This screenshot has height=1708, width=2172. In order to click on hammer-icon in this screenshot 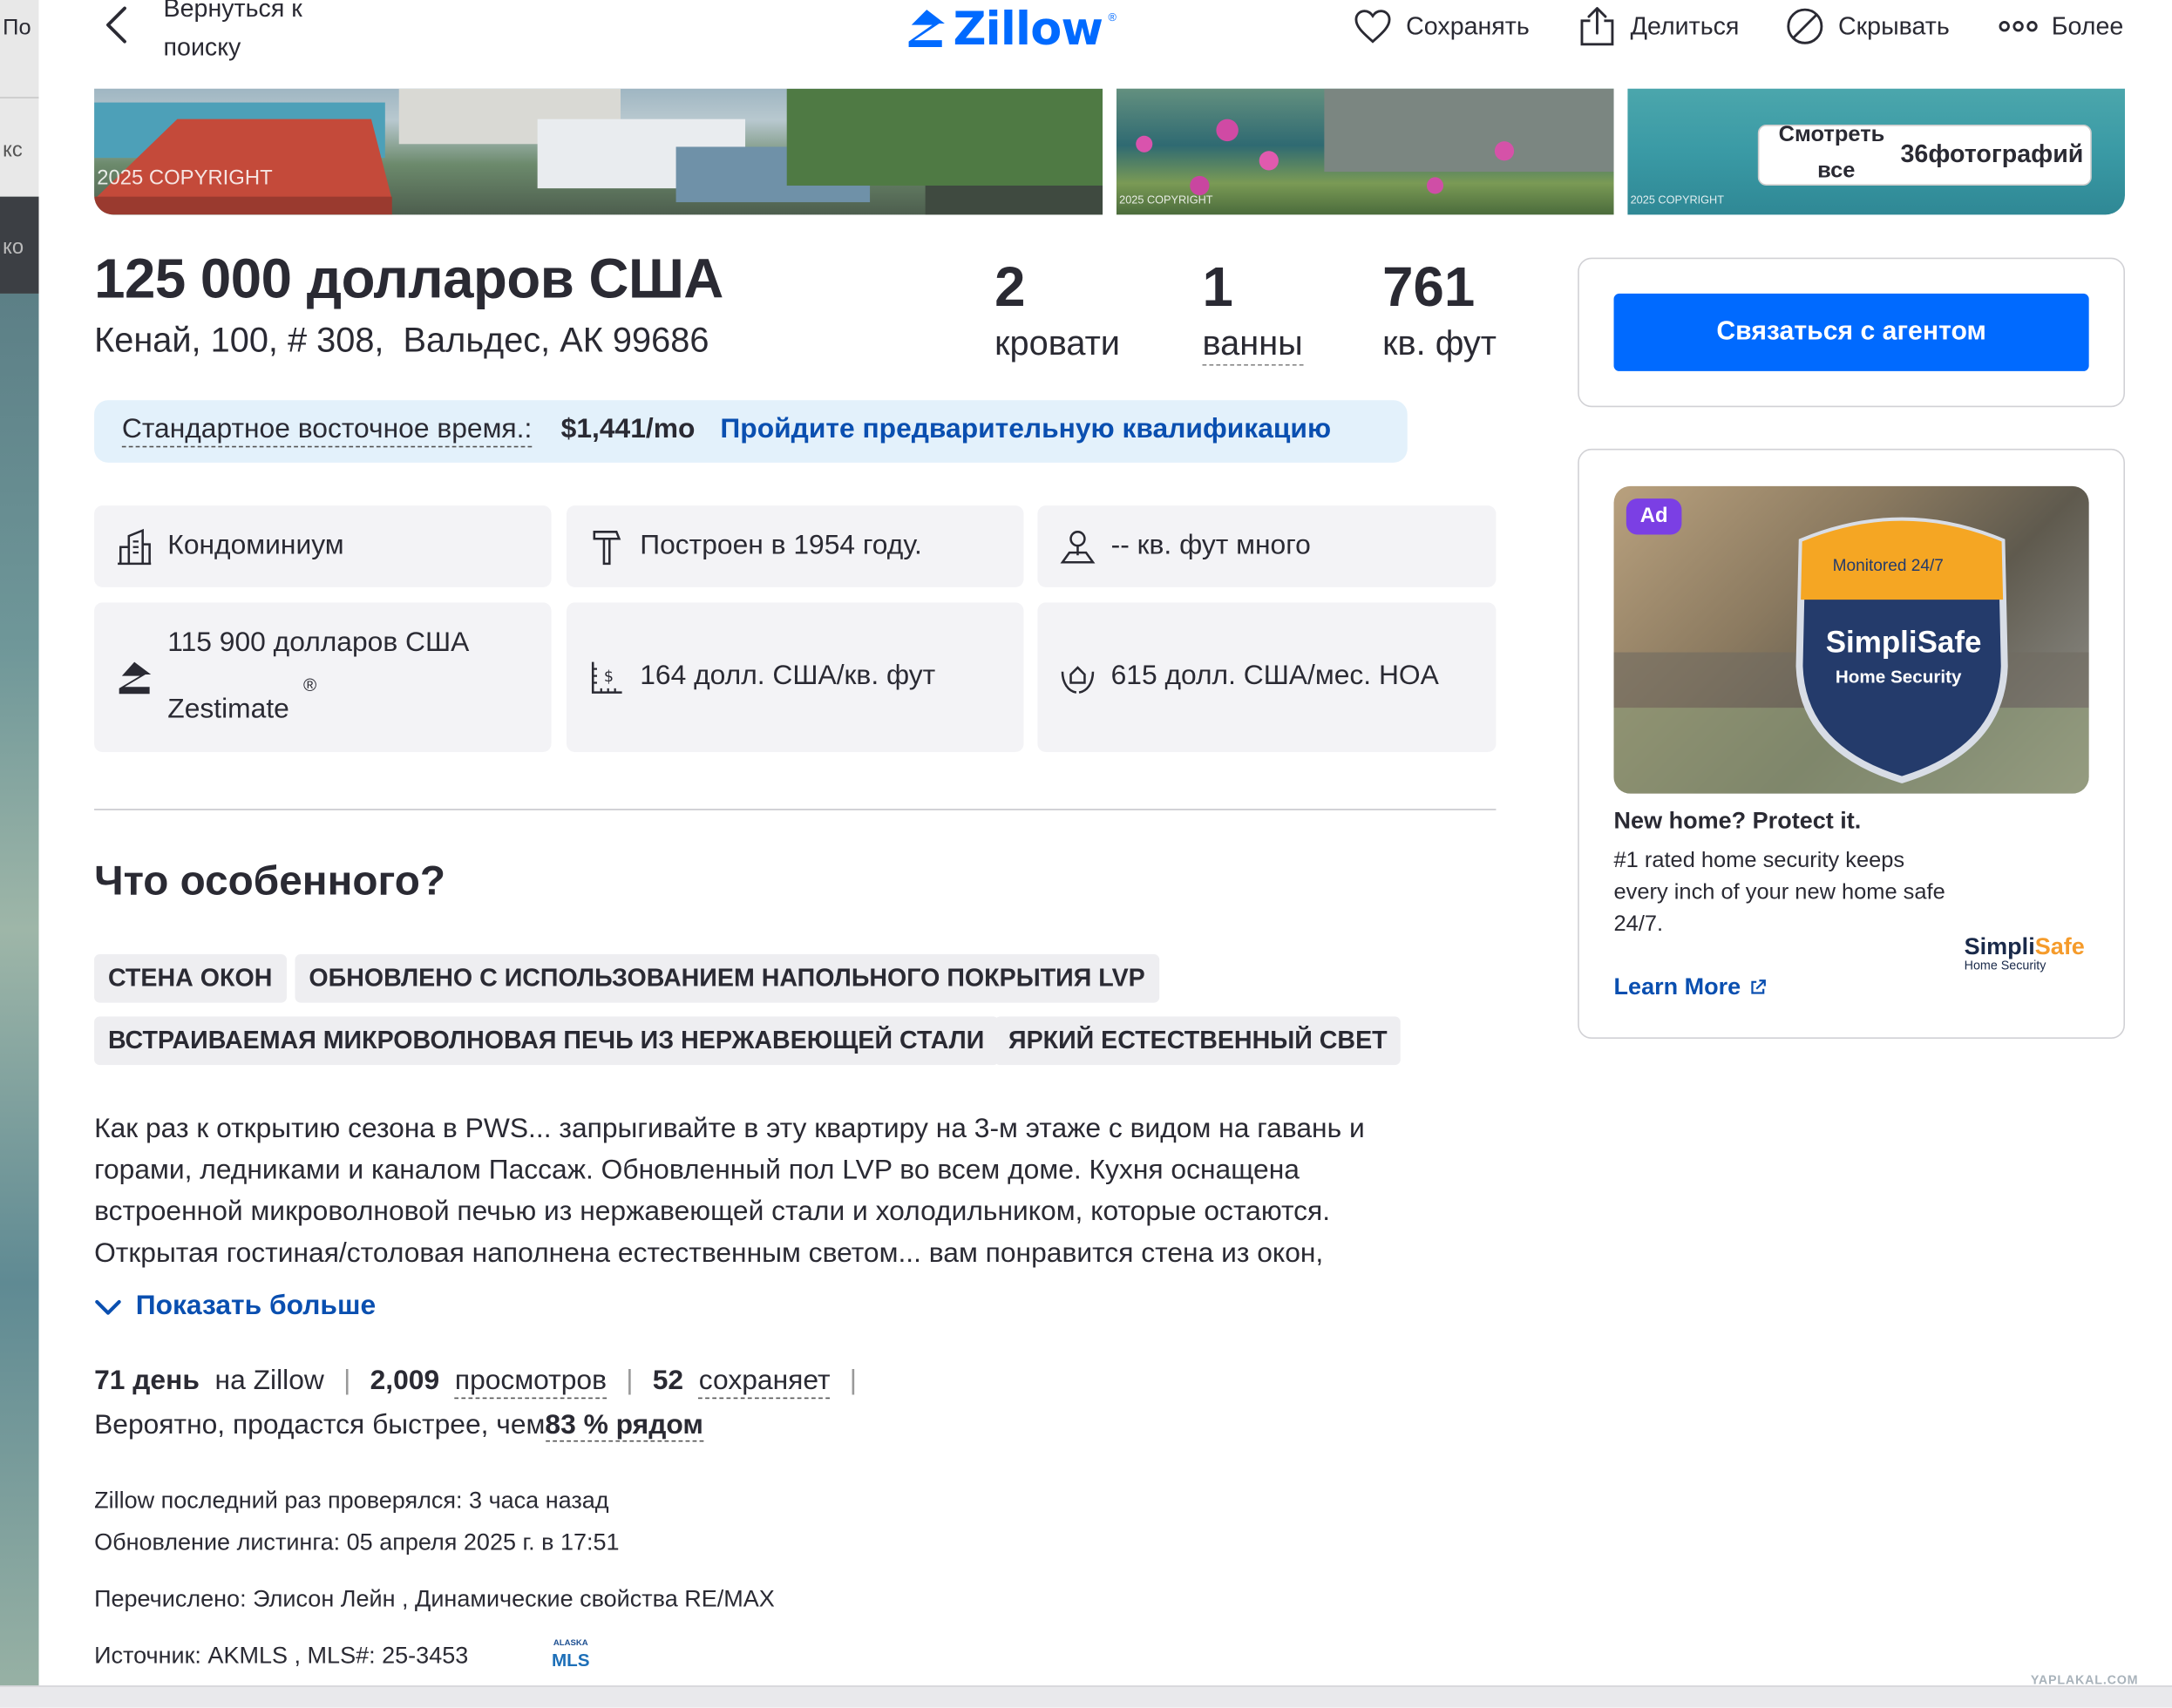, I will do `click(607, 548)`.